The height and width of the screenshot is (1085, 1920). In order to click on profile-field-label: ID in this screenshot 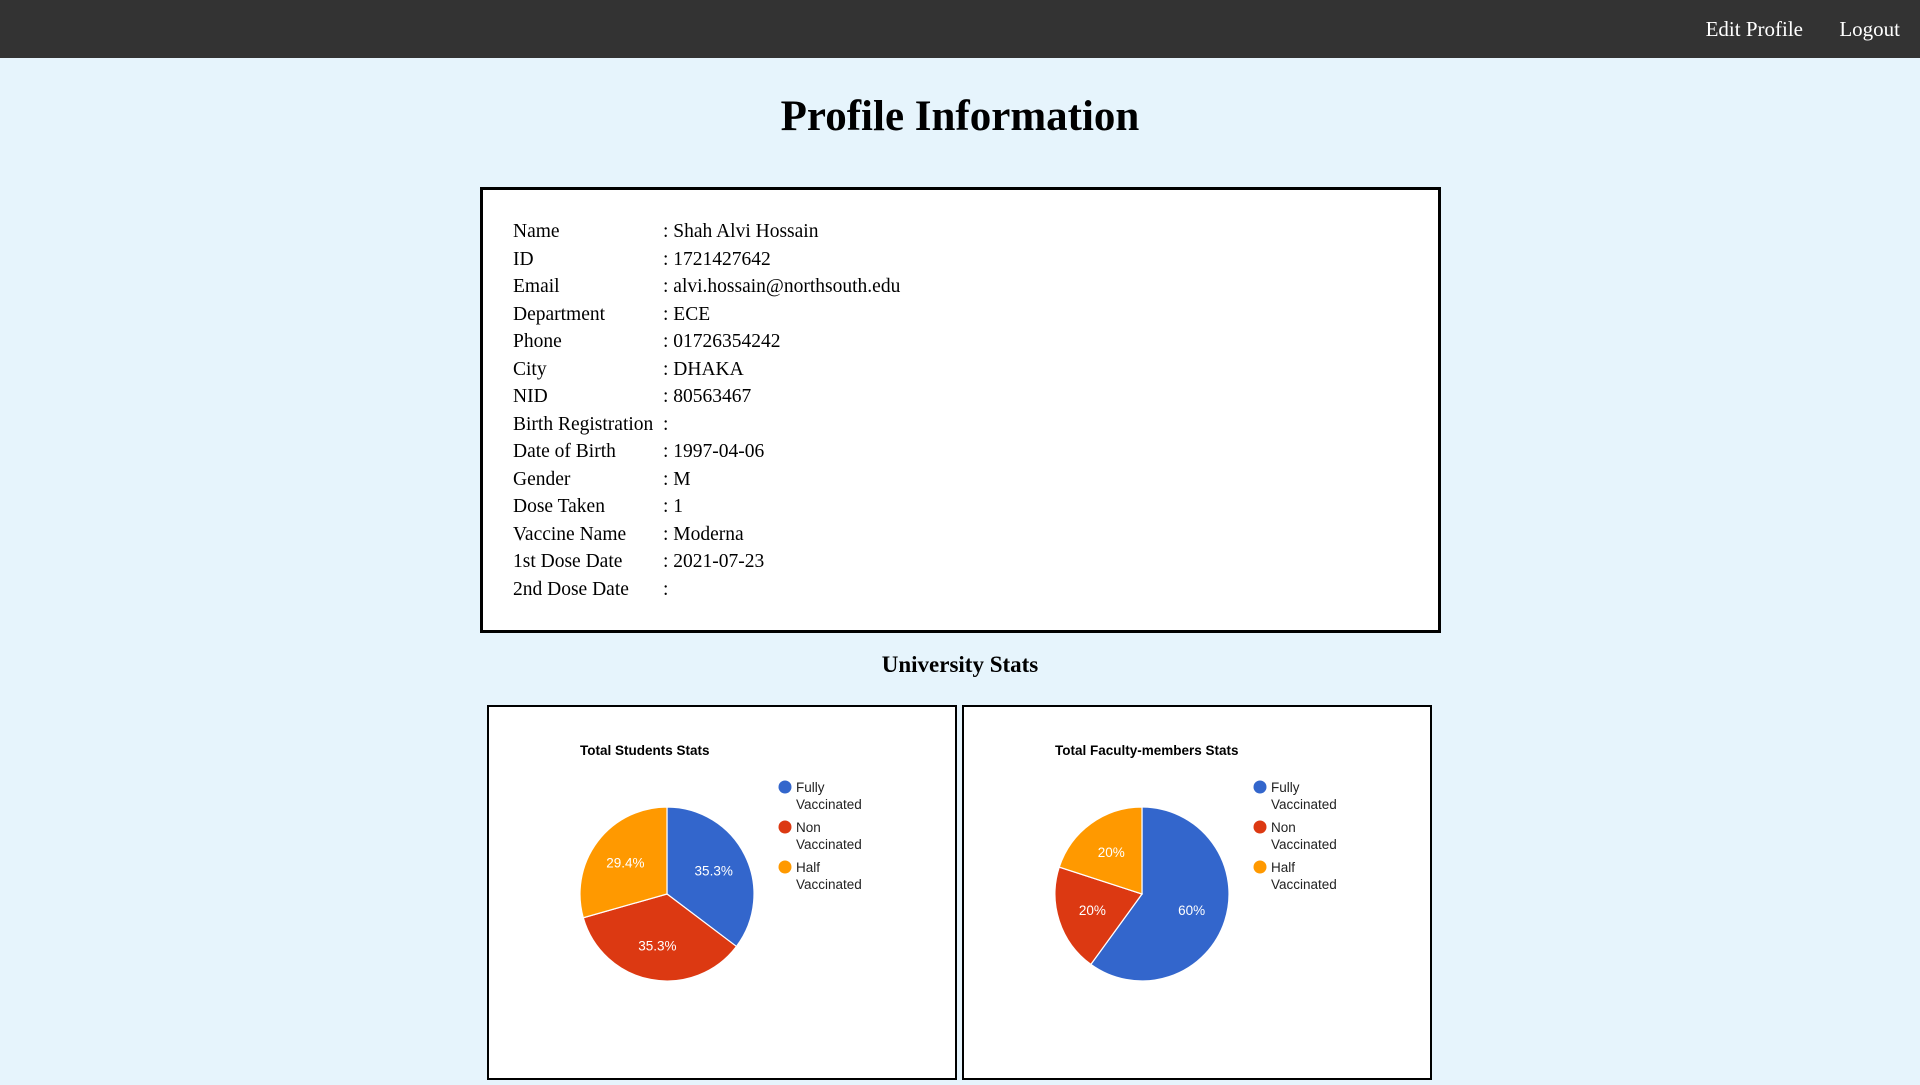, I will do `click(523, 259)`.